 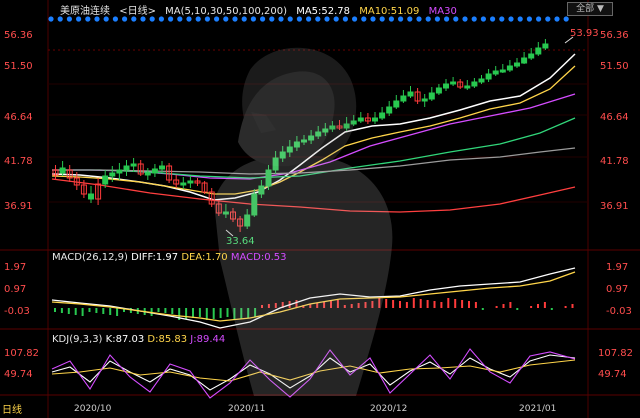 I want to click on kdj-title: KDJ(9,3,3), so click(x=77, y=339).